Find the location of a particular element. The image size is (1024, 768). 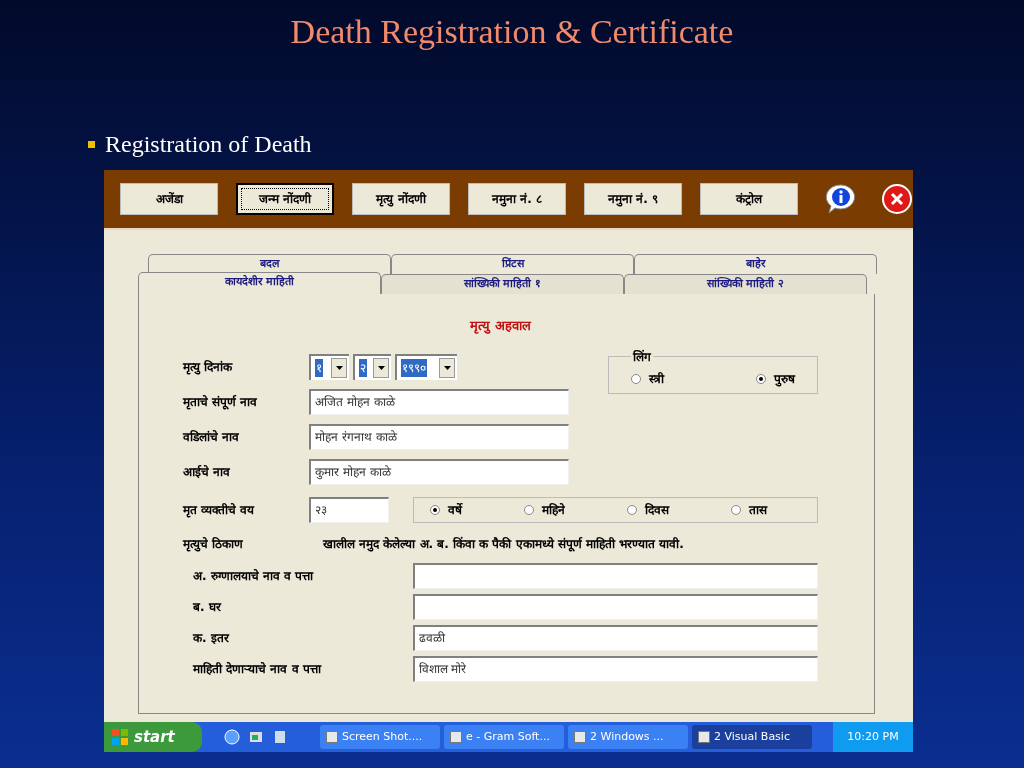

field-label: वडिलांचे नाव is located at coordinates (212, 437).